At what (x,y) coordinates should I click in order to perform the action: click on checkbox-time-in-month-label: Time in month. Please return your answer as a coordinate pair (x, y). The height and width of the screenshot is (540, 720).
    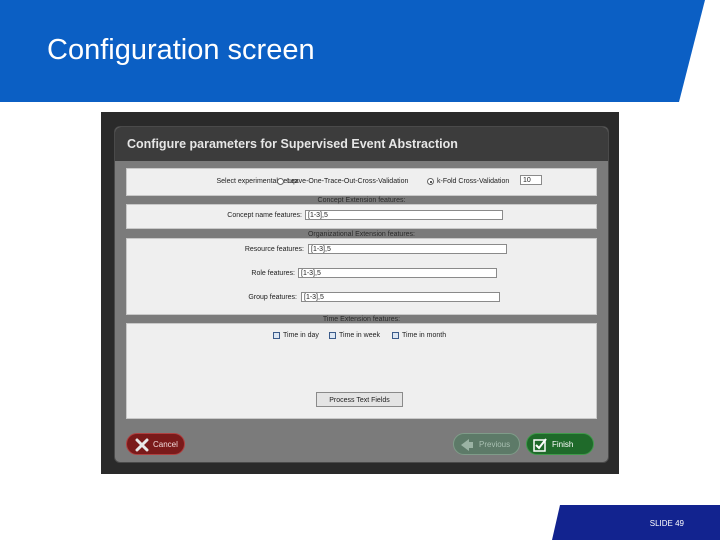
    Looking at the image, I should click on (424, 335).